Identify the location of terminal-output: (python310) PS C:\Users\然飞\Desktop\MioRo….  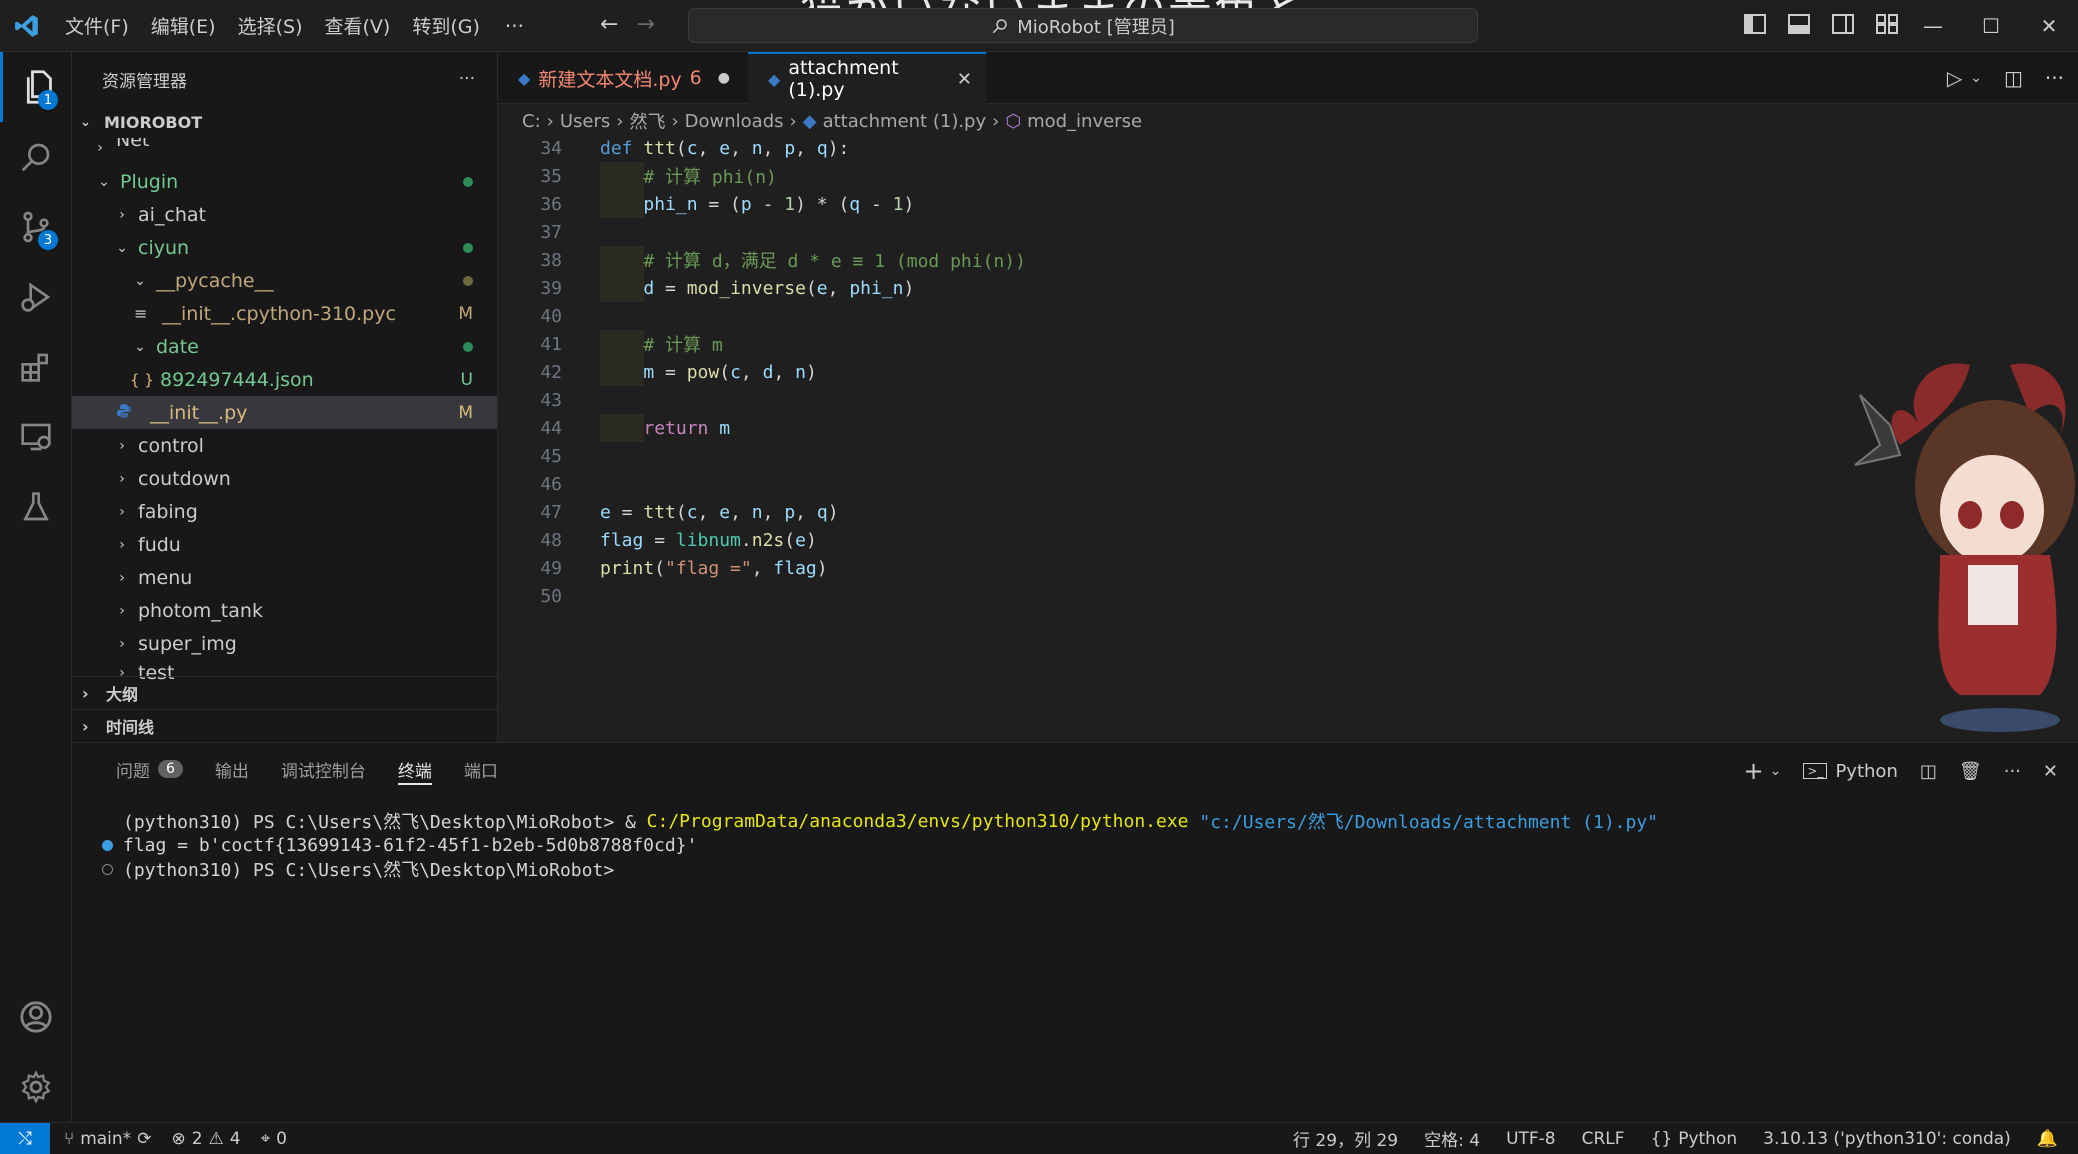
(880, 845).